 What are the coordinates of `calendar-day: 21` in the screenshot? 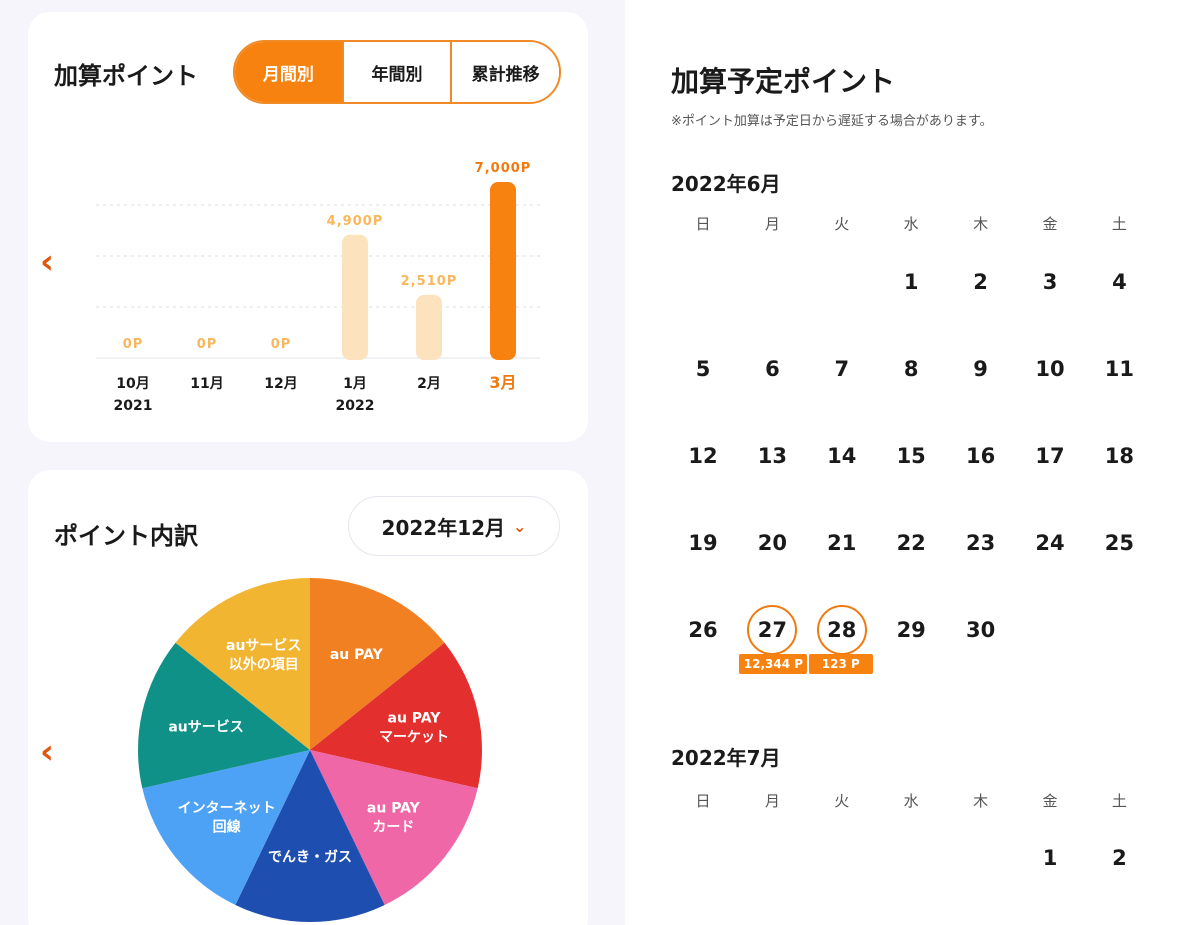 It's located at (842, 543).